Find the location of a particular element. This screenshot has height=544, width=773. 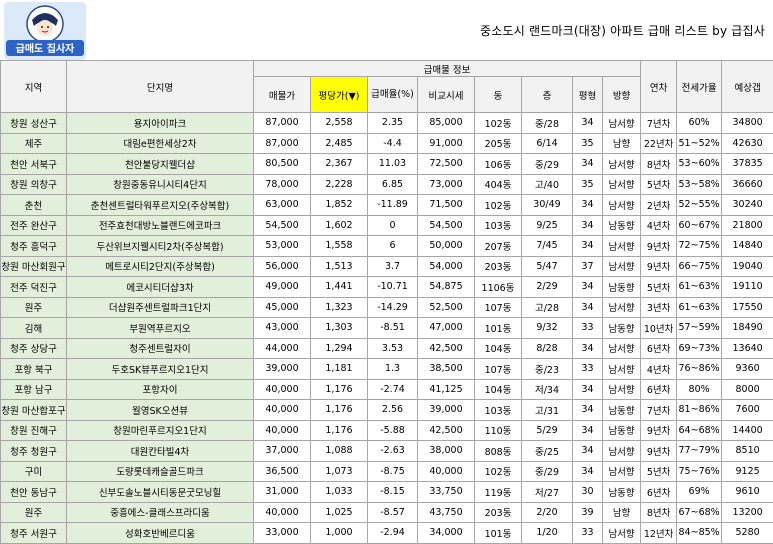

cell-discount: -2.63 is located at coordinates (393, 451).